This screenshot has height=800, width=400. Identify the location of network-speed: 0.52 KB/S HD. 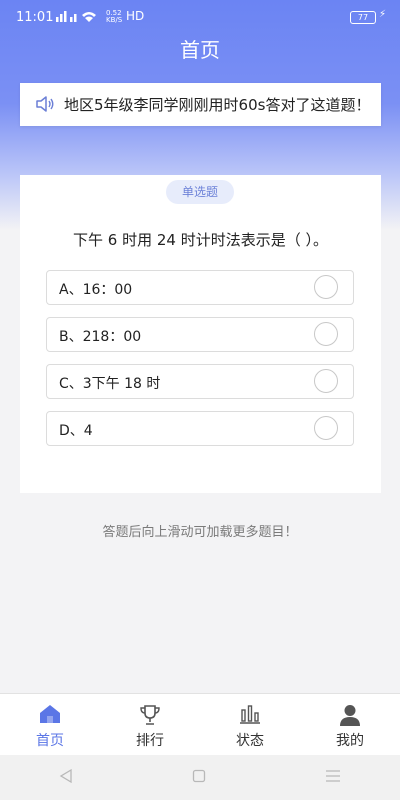
(125, 16).